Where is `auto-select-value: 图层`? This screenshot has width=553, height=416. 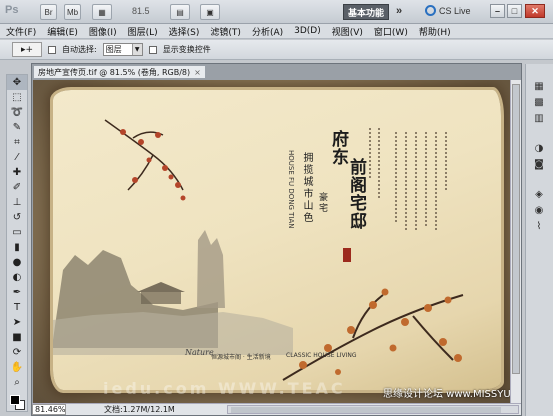
auto-select-value: 图层 is located at coordinates (113, 49).